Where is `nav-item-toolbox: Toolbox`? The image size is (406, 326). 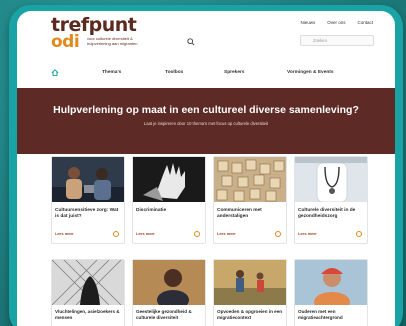 nav-item-toolbox: Toolbox is located at coordinates (174, 72).